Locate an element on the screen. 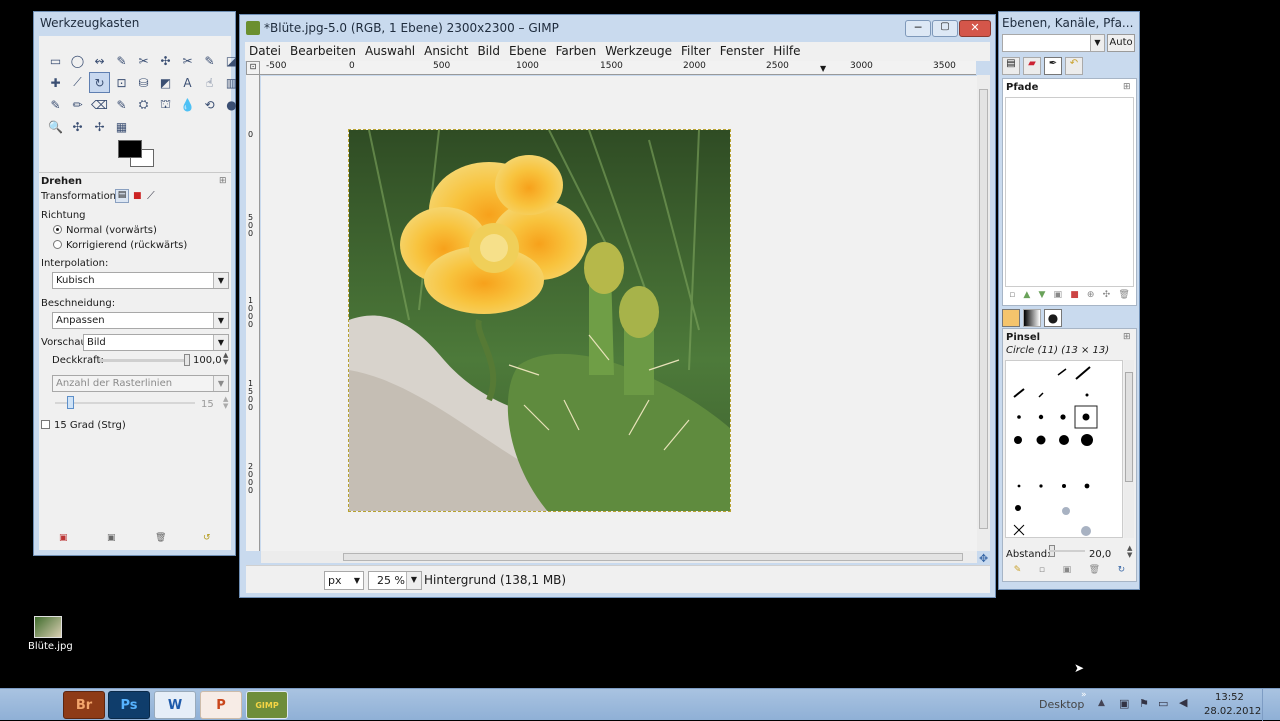 This screenshot has width=1280, height=721. perspective-tool: ◩ is located at coordinates (165, 82).